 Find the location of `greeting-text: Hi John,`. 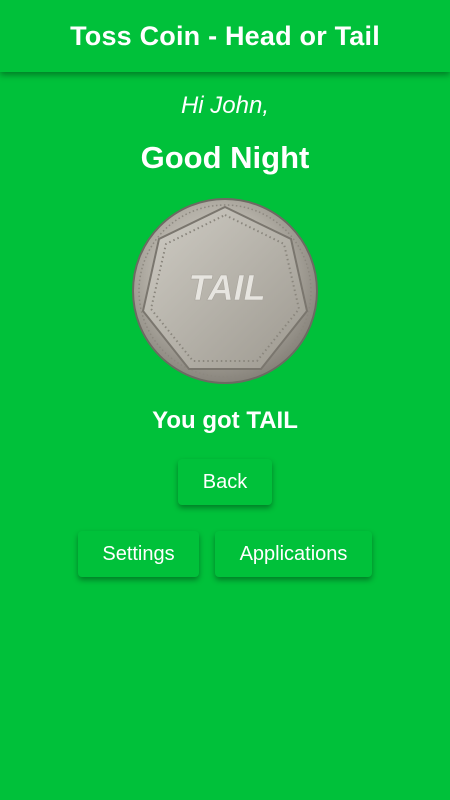

greeting-text: Hi John, is located at coordinates (225, 105).